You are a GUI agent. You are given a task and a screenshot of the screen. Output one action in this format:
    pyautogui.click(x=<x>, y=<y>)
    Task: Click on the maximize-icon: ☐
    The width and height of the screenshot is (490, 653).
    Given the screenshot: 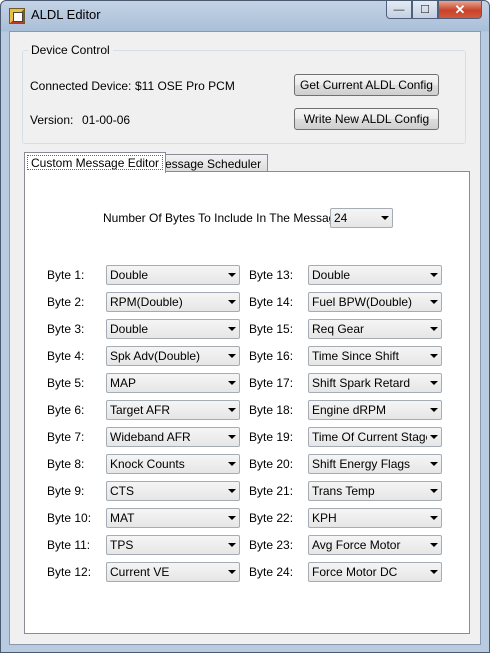 What is the action you would take?
    pyautogui.click(x=425, y=10)
    